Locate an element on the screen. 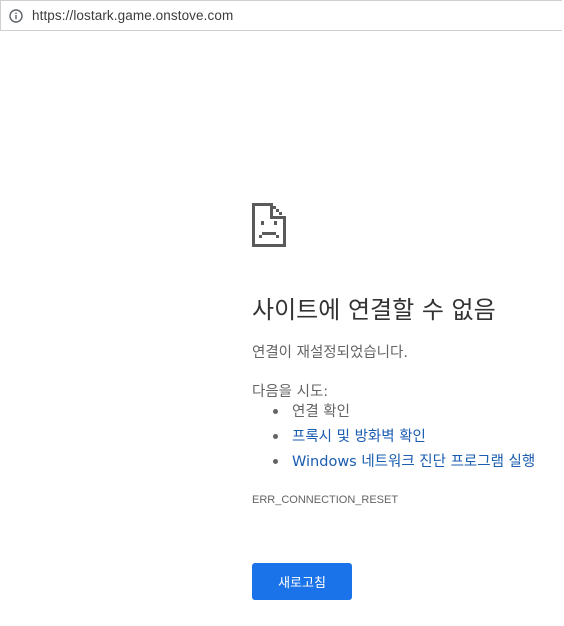 This screenshot has height=626, width=564. sad-document-icon is located at coordinates (269, 225).